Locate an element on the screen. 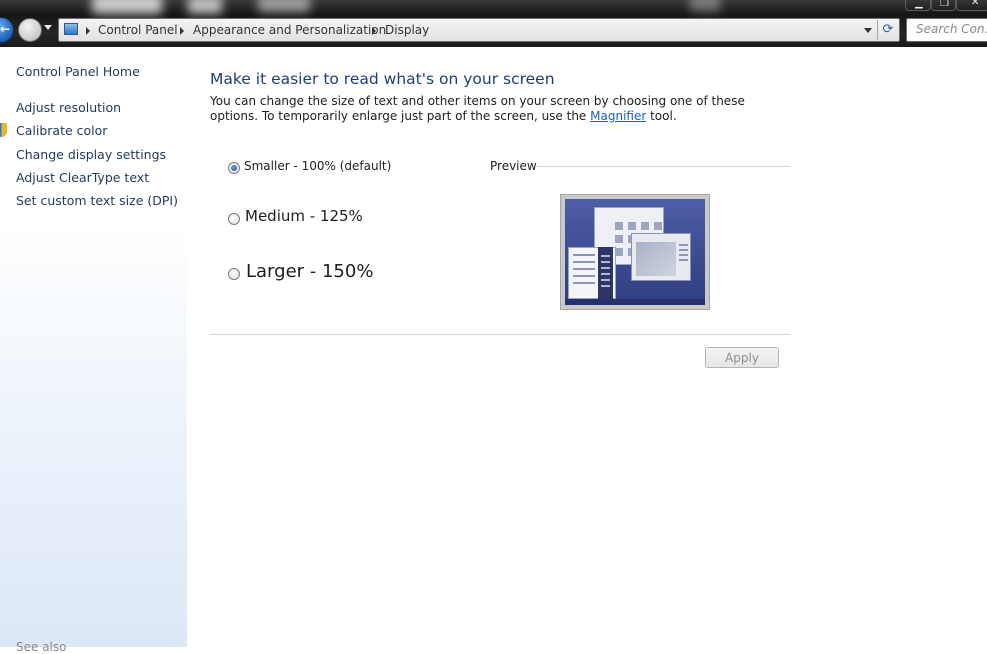 The width and height of the screenshot is (987, 654). forward-button is located at coordinates (30, 30).